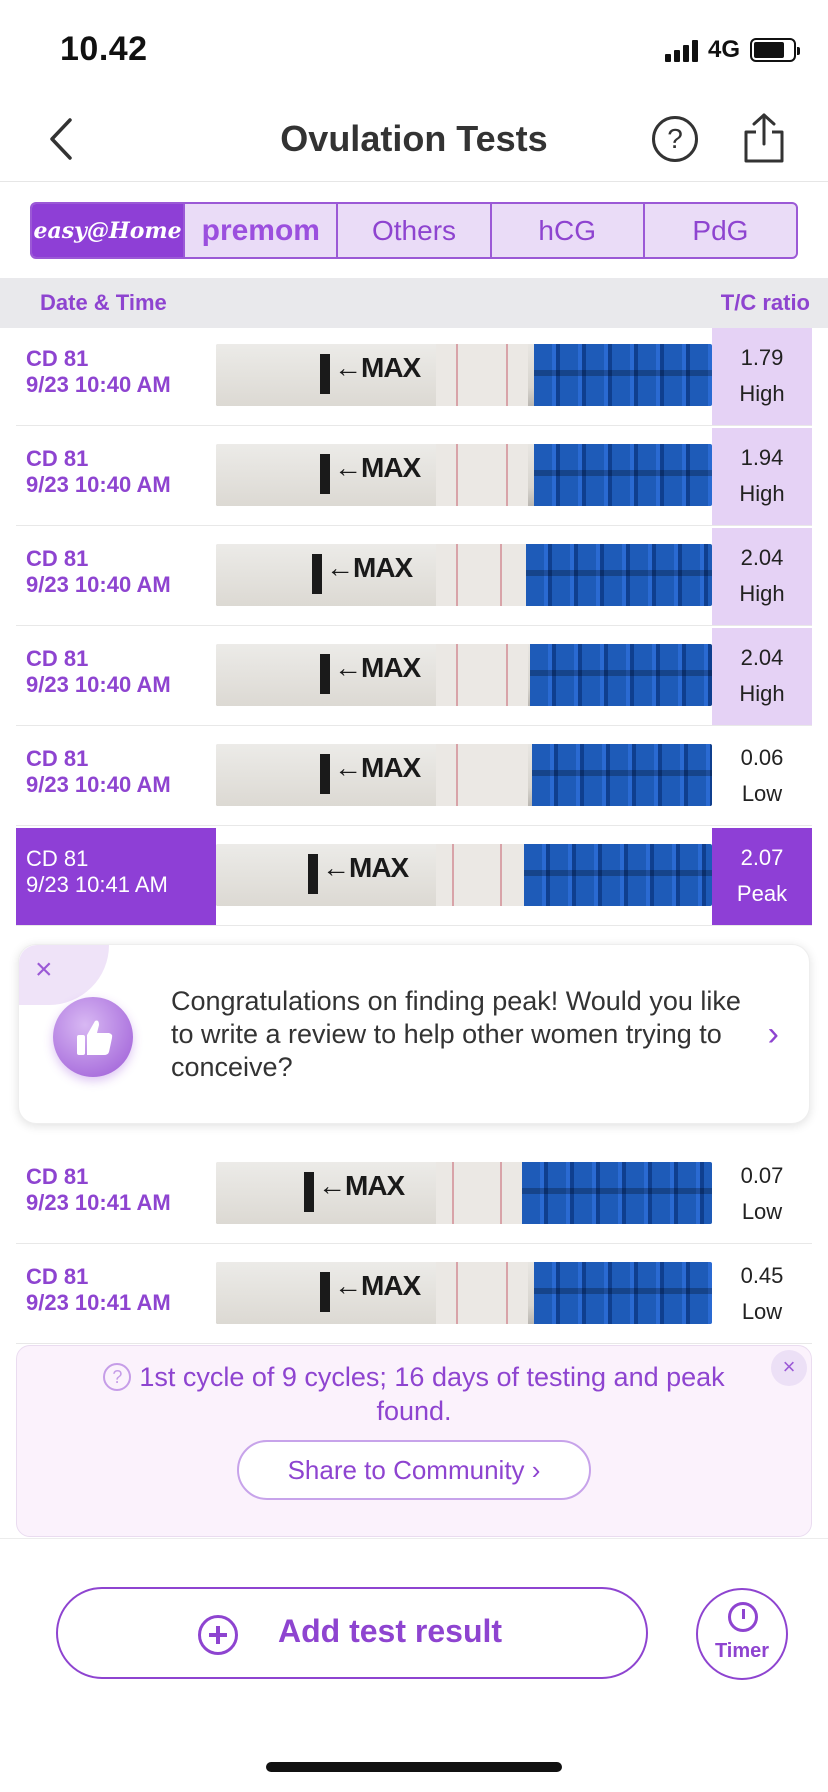  I want to click on brand-tabs: easy@Home premom Others hCG PdG, so click(414, 230).